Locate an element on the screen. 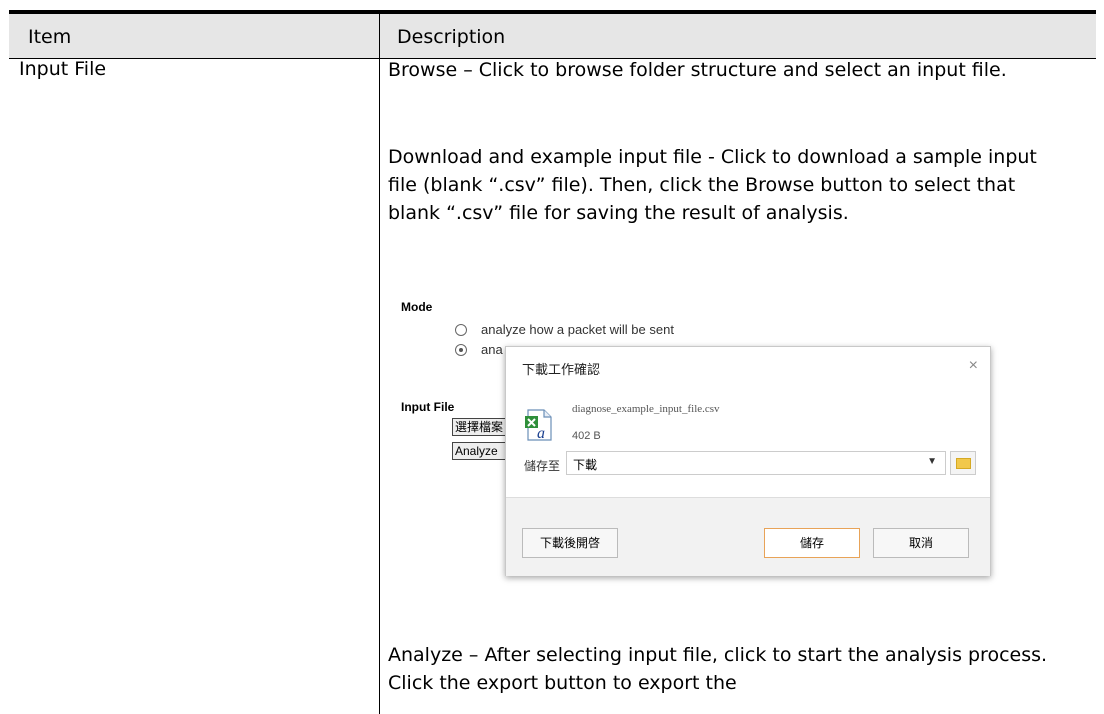  folder-icon is located at coordinates (963, 463).